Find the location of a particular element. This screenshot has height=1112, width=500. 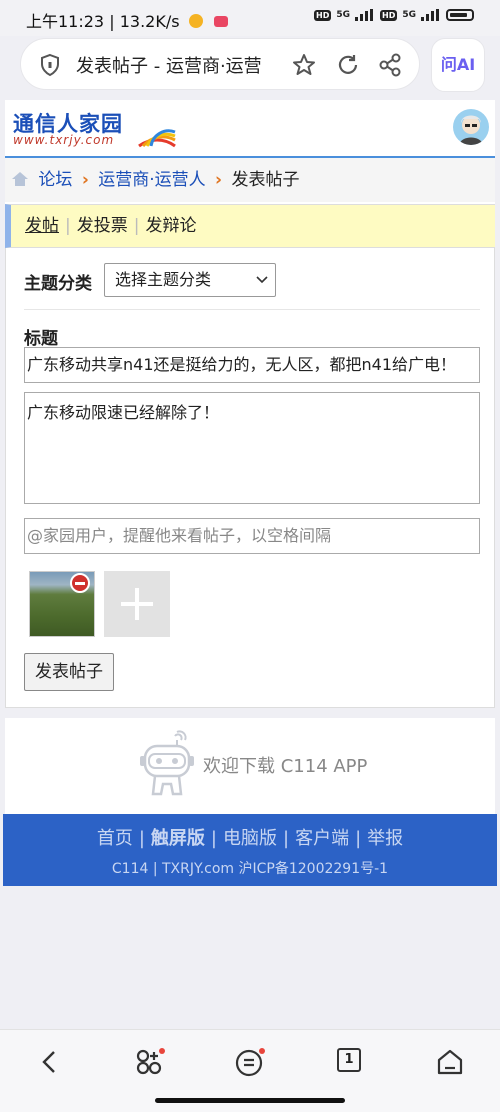

footer-link-desktop: 电脑版 is located at coordinates (250, 838).